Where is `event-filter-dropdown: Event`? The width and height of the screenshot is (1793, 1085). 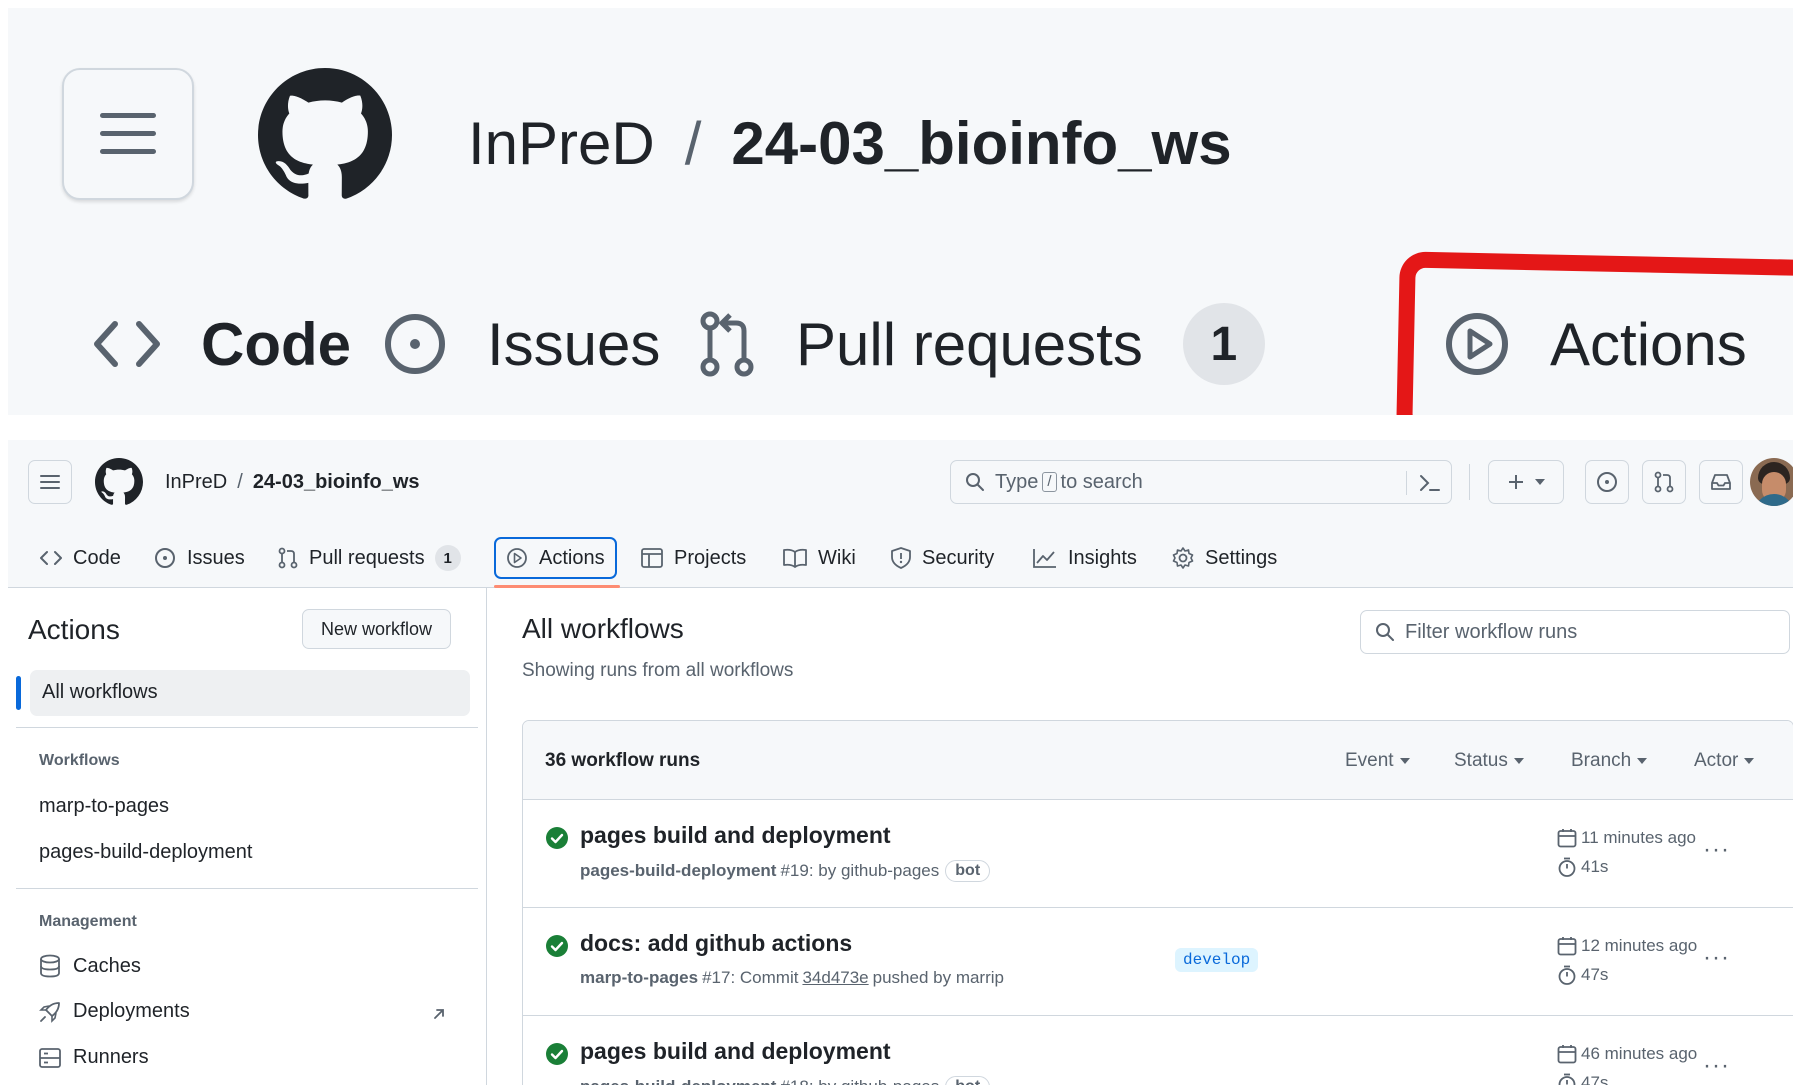 event-filter-dropdown: Event is located at coordinates (1377, 761).